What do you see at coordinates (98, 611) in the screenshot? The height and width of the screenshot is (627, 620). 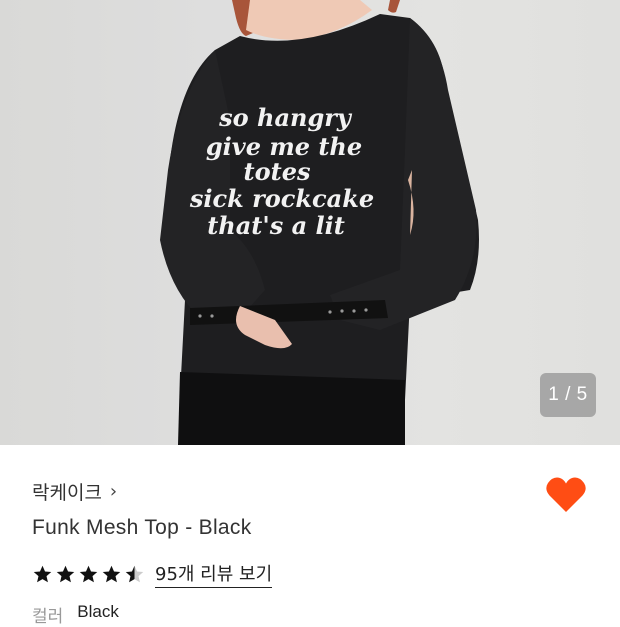 I see `option-value: Black` at bounding box center [98, 611].